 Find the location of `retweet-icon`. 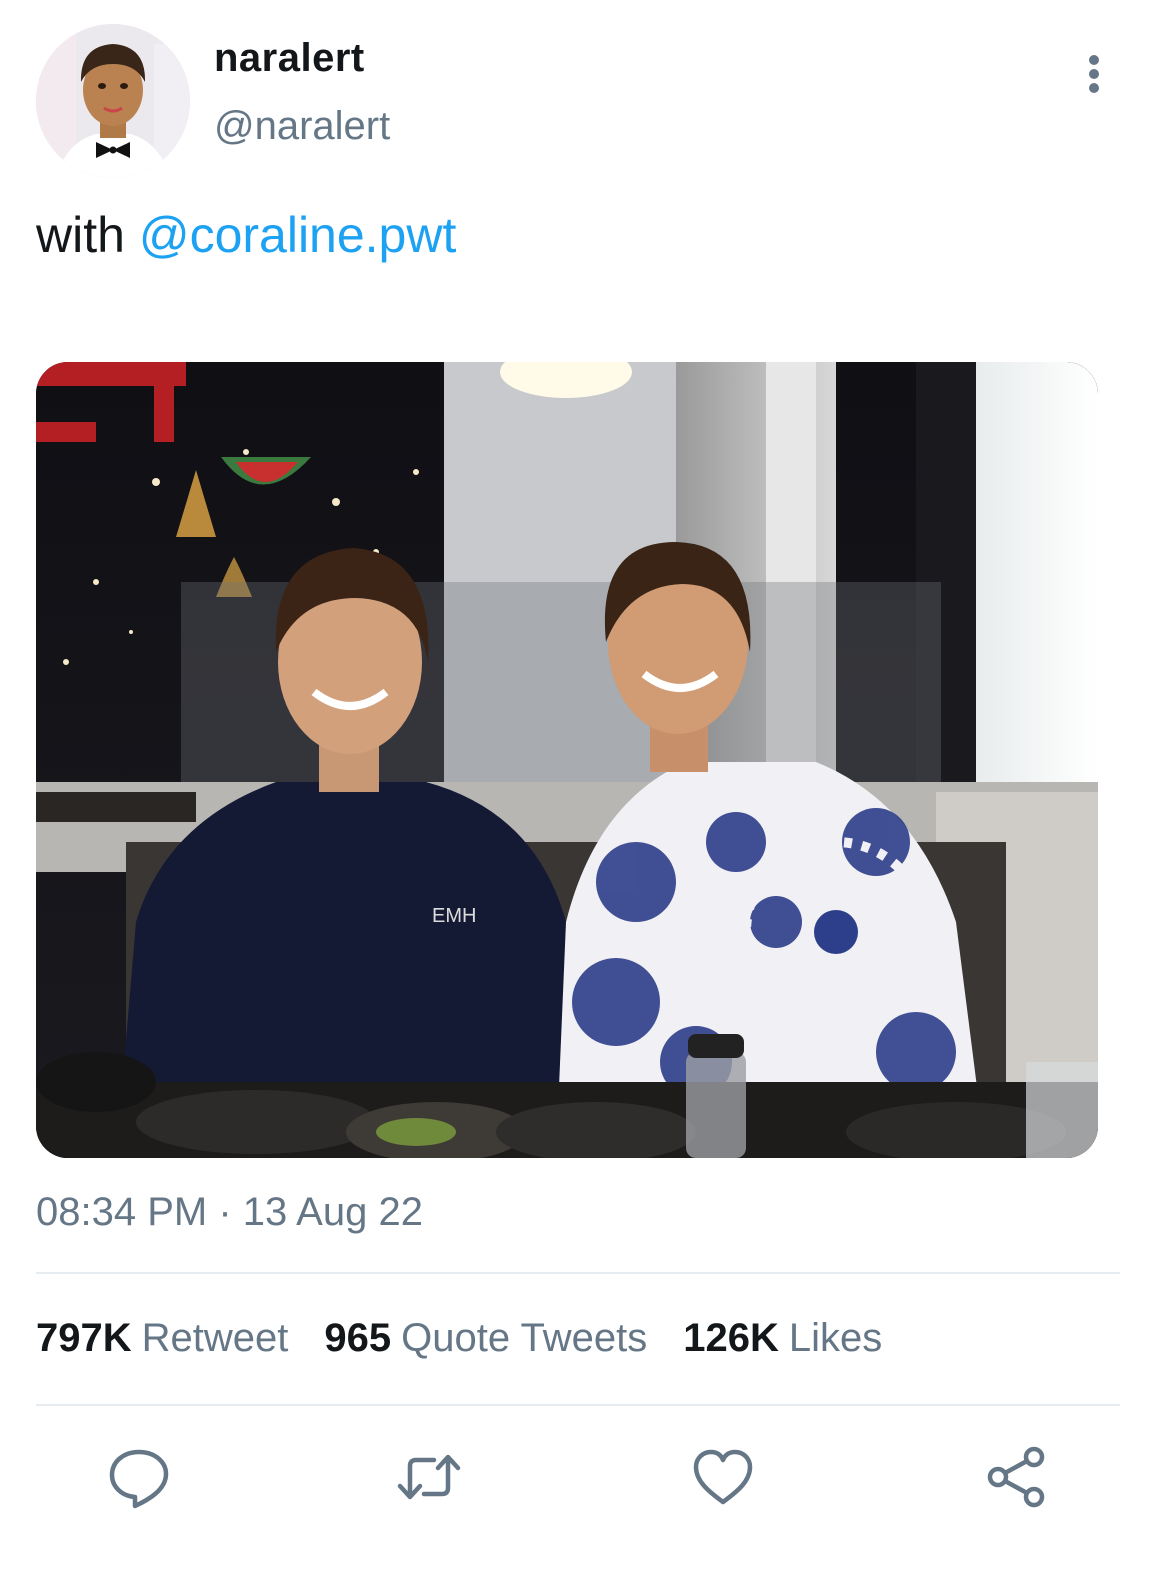

retweet-icon is located at coordinates (429, 1477).